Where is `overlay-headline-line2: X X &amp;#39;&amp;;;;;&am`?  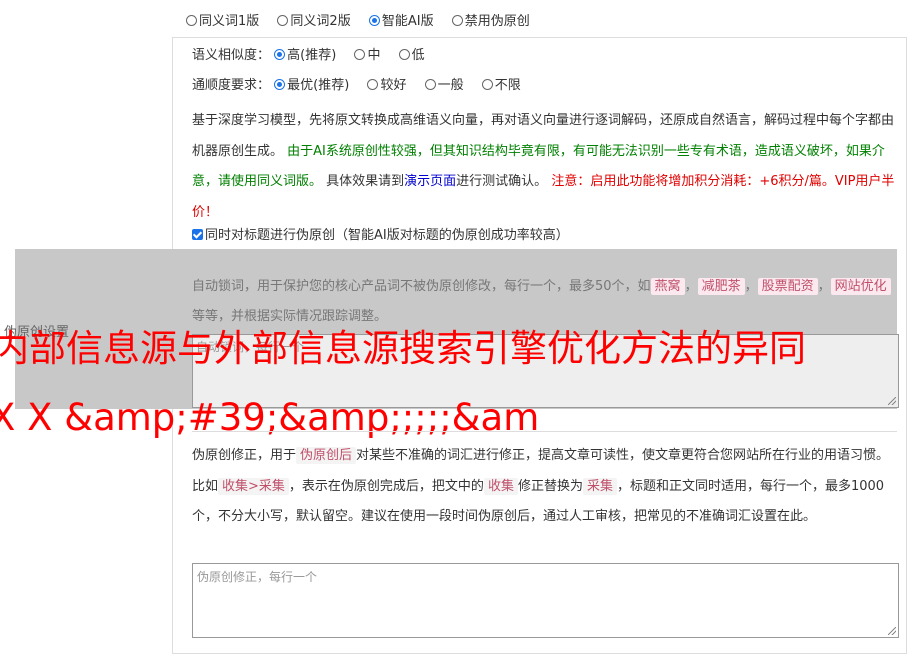
overlay-headline-line2: X X &amp;#39;&amp;;;;;&am is located at coordinates (270, 417).